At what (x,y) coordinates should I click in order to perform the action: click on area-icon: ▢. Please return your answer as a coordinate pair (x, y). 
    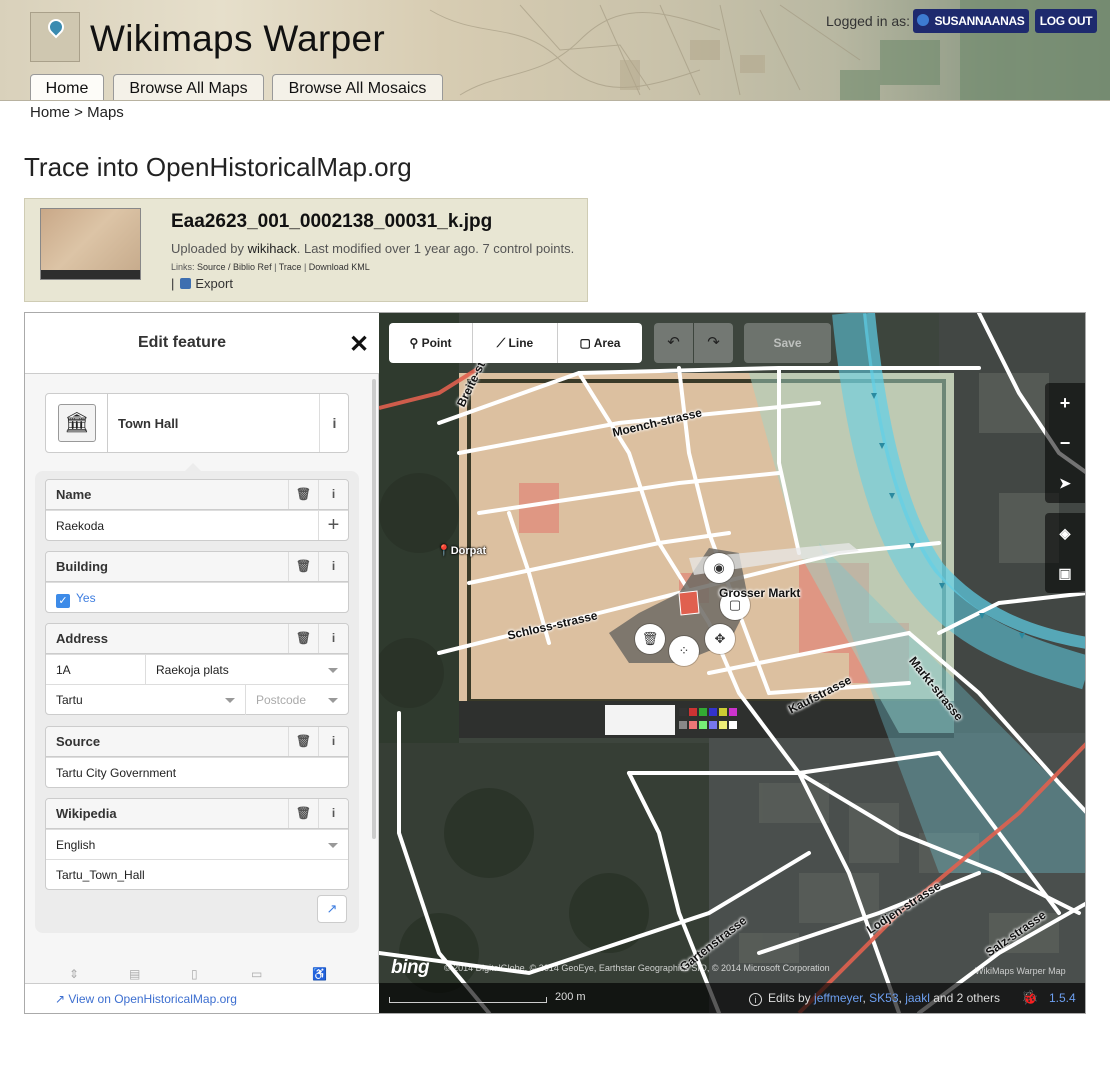
    Looking at the image, I should click on (586, 343).